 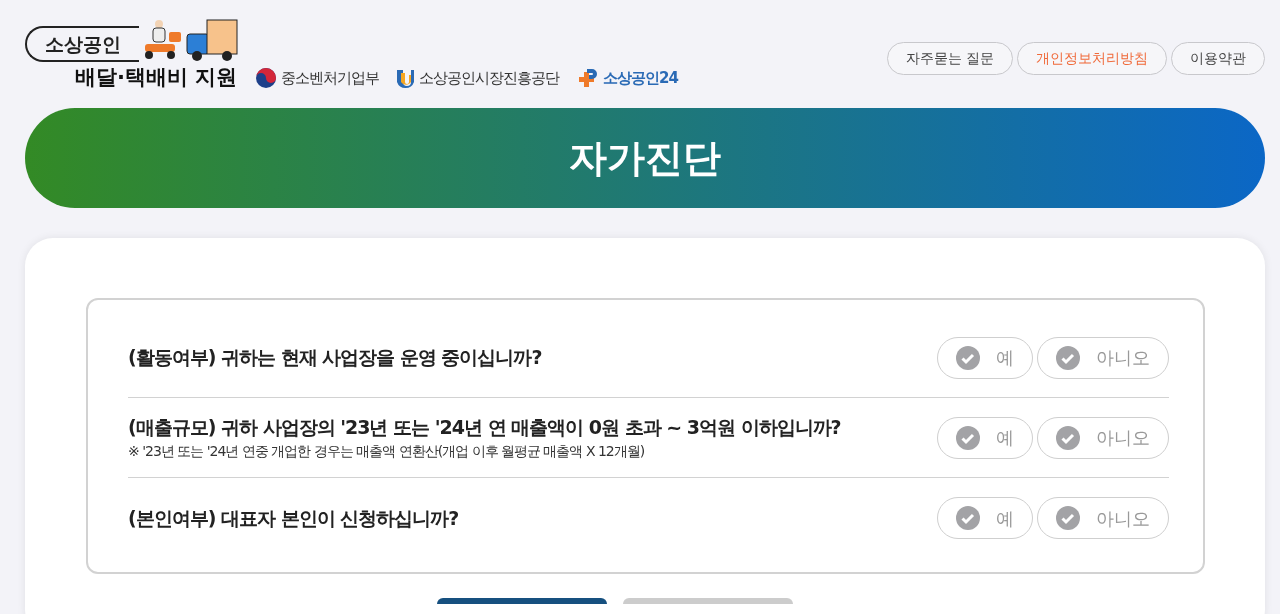 What do you see at coordinates (387, 452) in the screenshot?
I see `question-note: ※ '23년 또는 '24년 연중 개업한 경우는 매출액 연환산(개업 이후 월평균 매출액 X 12개월)` at bounding box center [387, 452].